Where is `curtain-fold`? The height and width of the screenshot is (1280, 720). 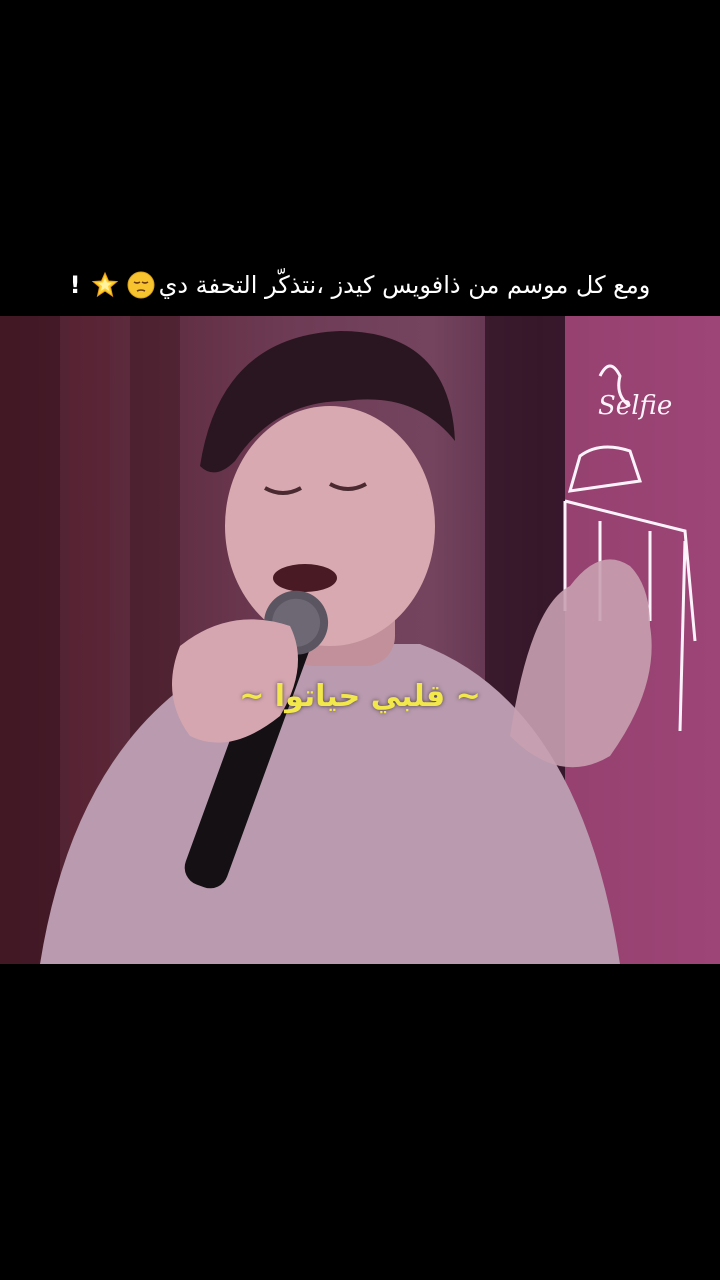 curtain-fold is located at coordinates (30, 640).